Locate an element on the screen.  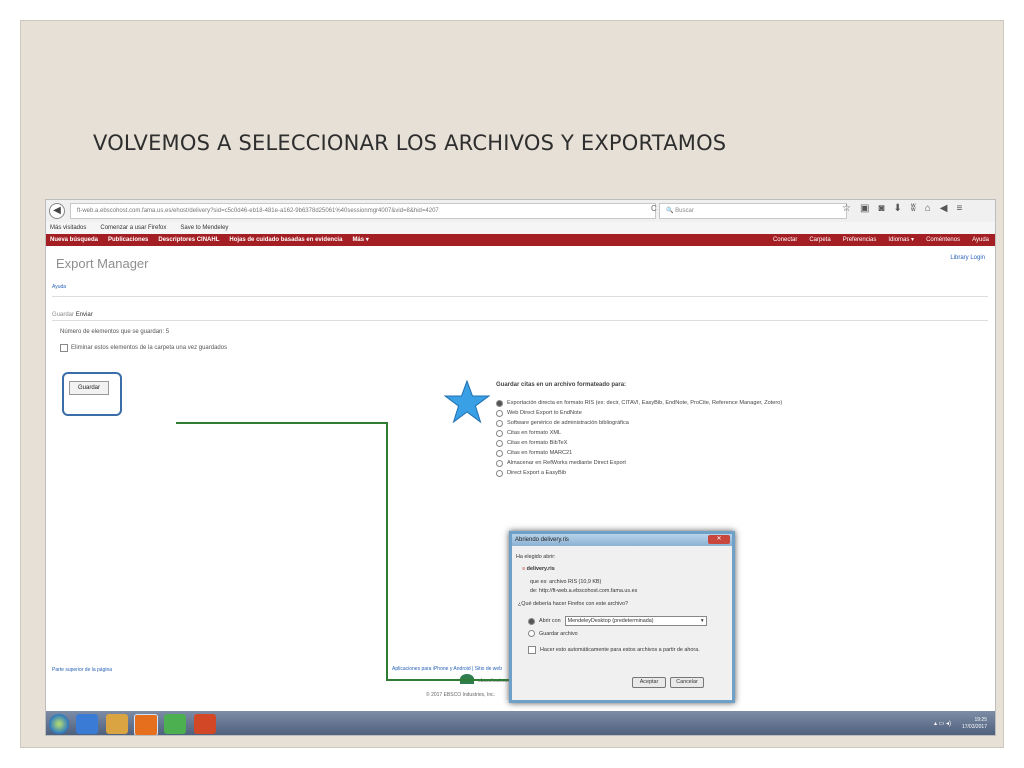
back-to-top-link: Parte superior de la página is located at coordinates (82, 670).